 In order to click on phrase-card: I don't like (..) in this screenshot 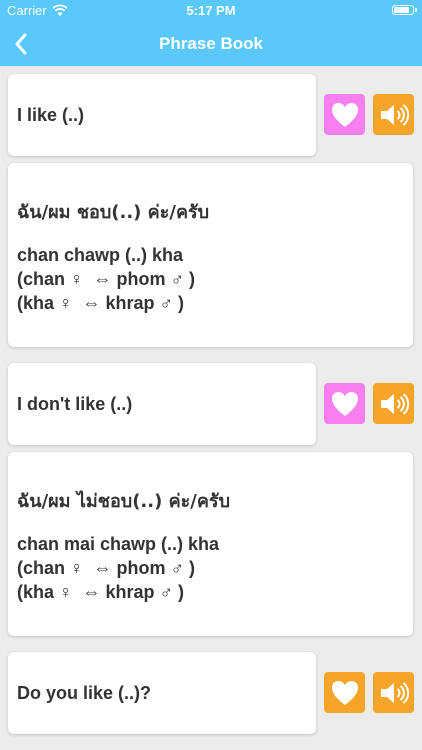, I will do `click(162, 404)`.